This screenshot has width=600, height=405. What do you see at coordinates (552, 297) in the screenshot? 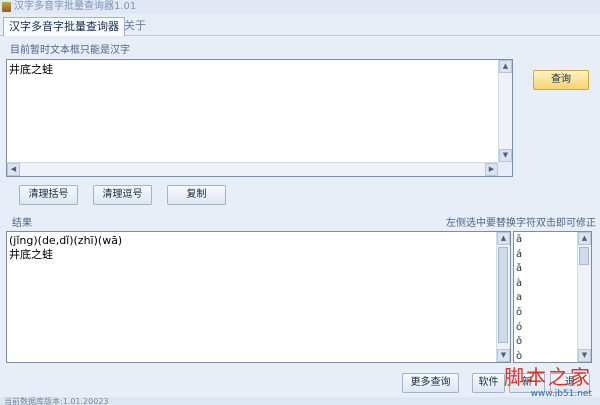
I see `replacement-char-list: ā á ǎ à a ō ó ǒ ò ▲ ▼` at bounding box center [552, 297].